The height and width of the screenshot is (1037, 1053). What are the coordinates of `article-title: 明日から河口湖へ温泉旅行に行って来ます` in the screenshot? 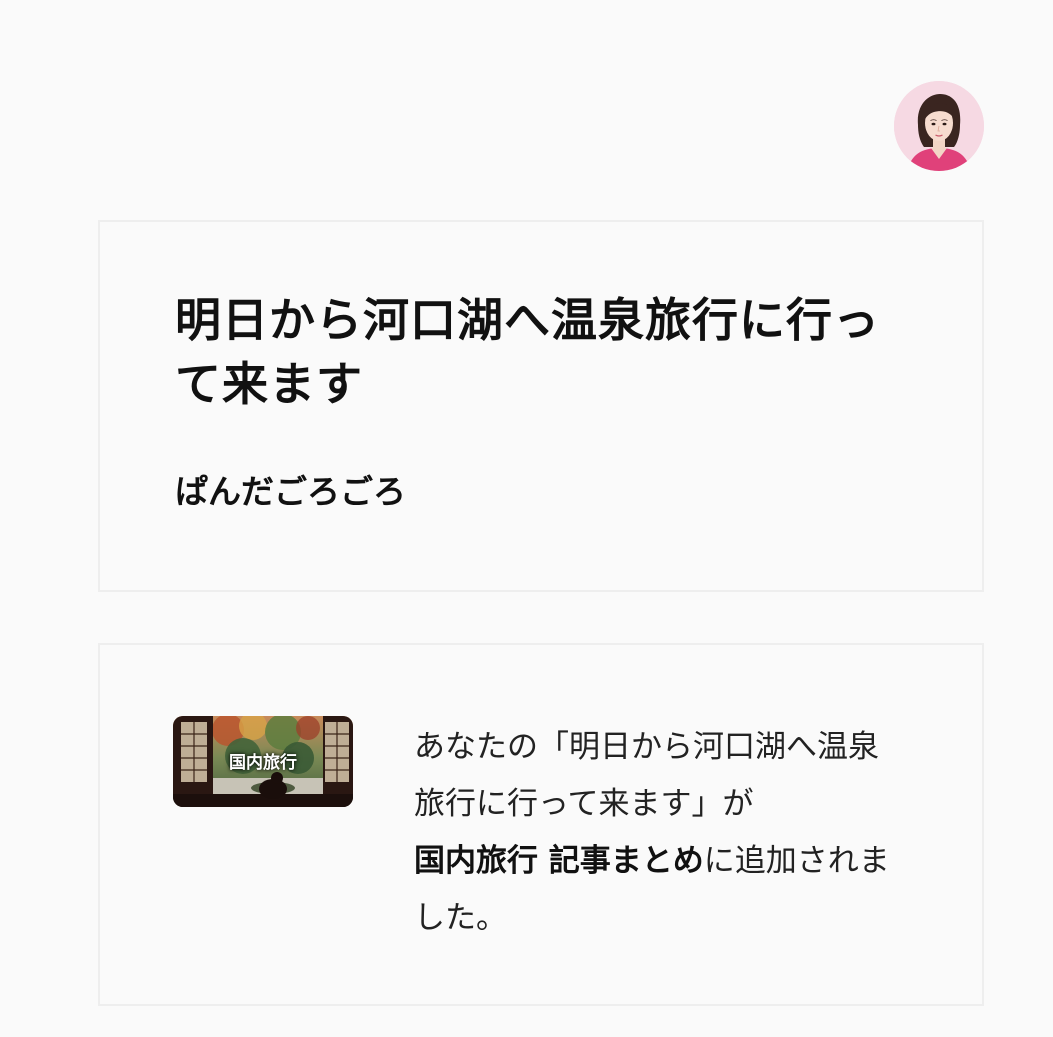 It's located at (535, 352).